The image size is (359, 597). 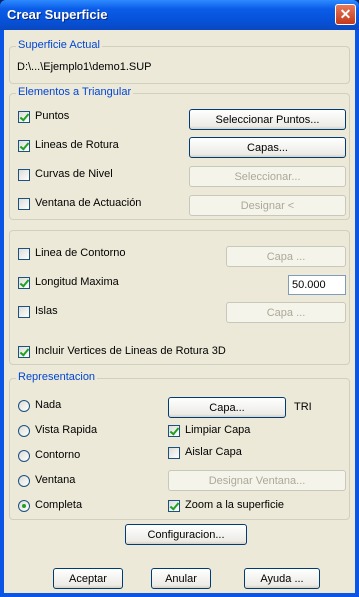 I want to click on aislar-capa-checkbox, so click(x=174, y=453).